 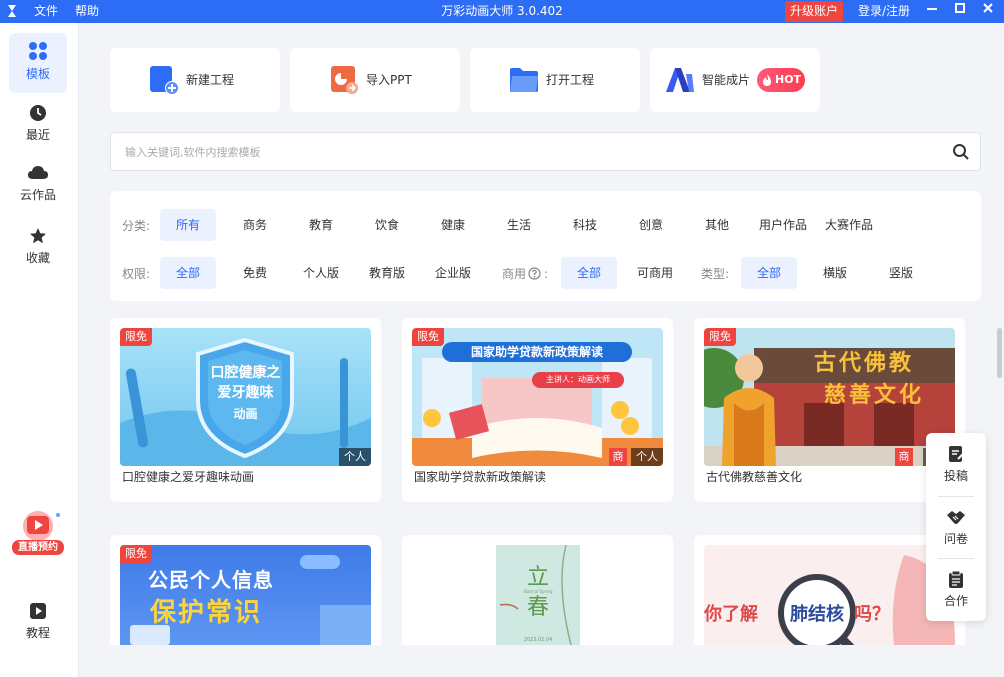 What do you see at coordinates (502, 11) in the screenshot?
I see `window-title: 万彩动画大师 3.0.402` at bounding box center [502, 11].